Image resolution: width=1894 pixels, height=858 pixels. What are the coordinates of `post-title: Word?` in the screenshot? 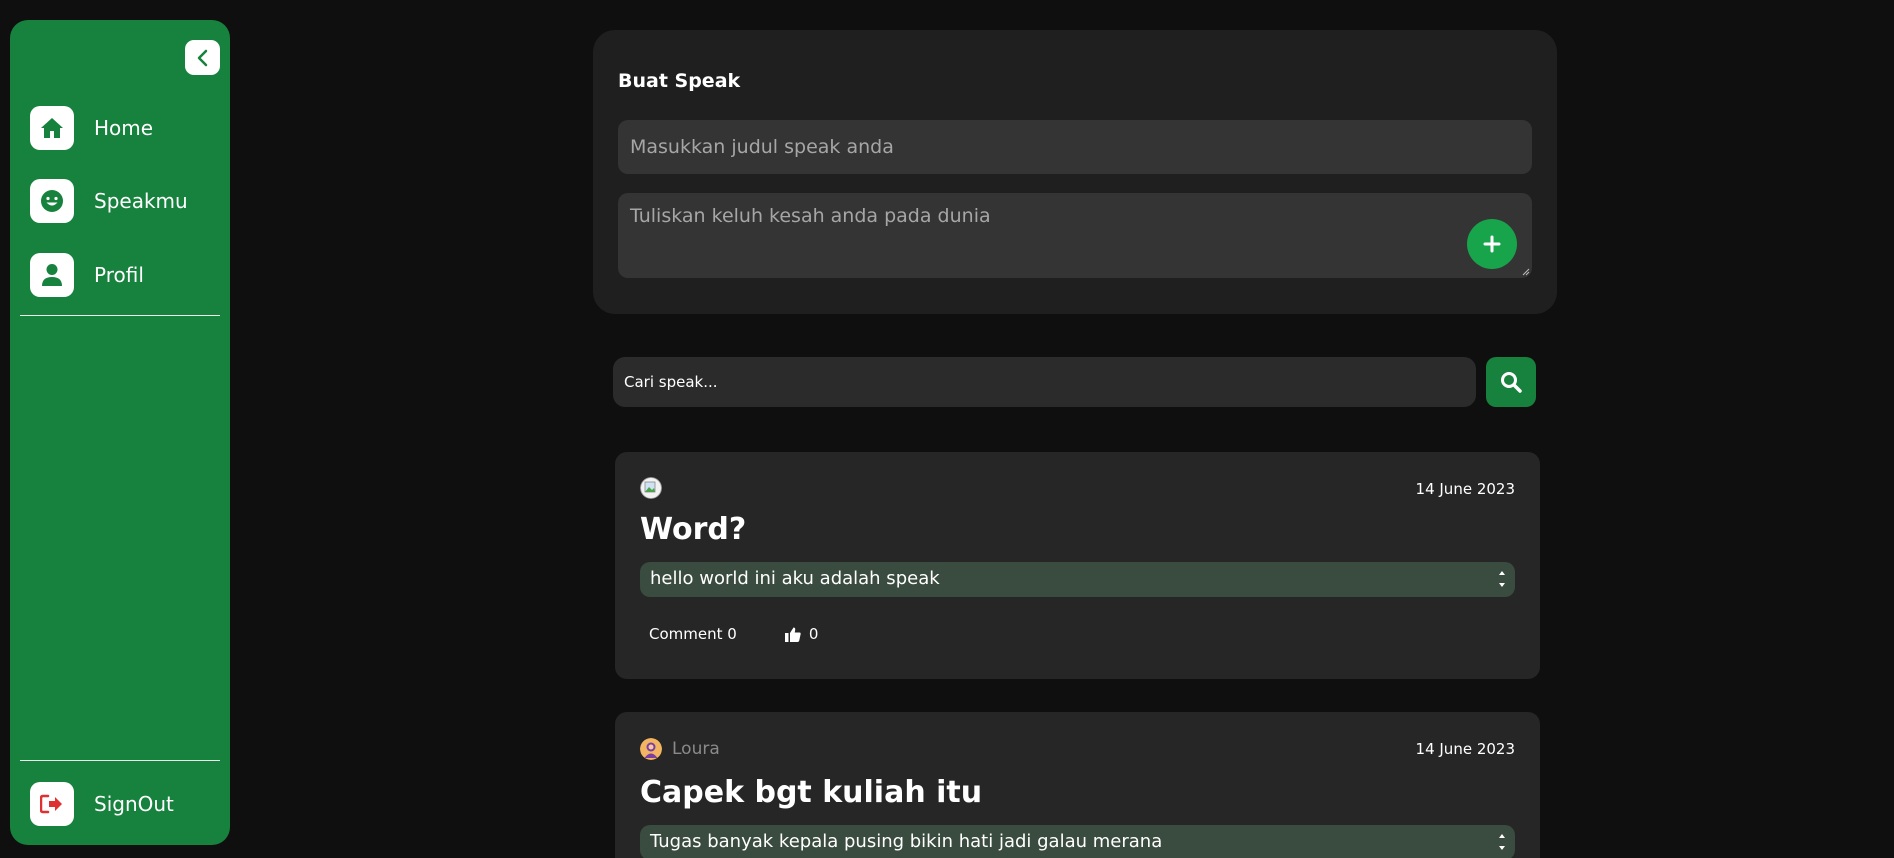 It's located at (693, 529).